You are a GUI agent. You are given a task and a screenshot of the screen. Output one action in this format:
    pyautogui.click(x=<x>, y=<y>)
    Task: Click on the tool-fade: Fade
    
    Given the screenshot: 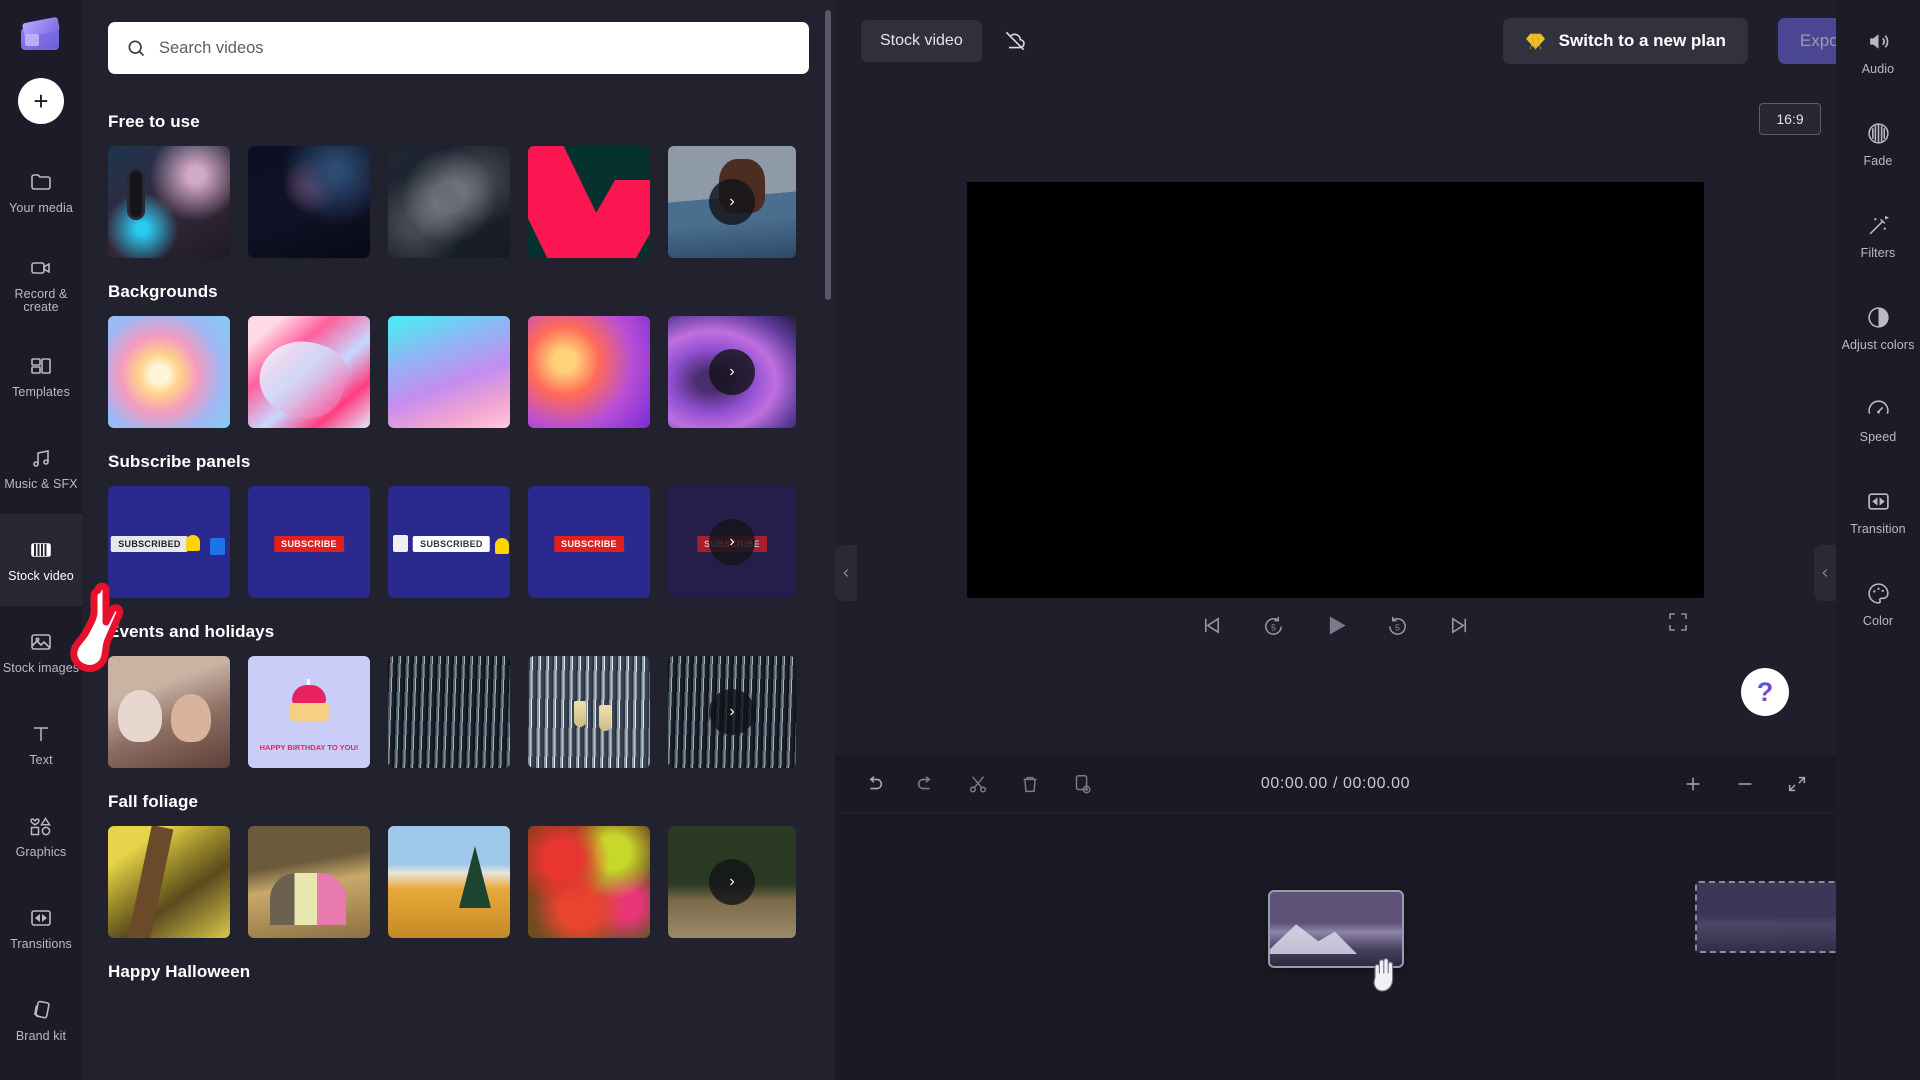 What is the action you would take?
    pyautogui.click(x=1878, y=144)
    